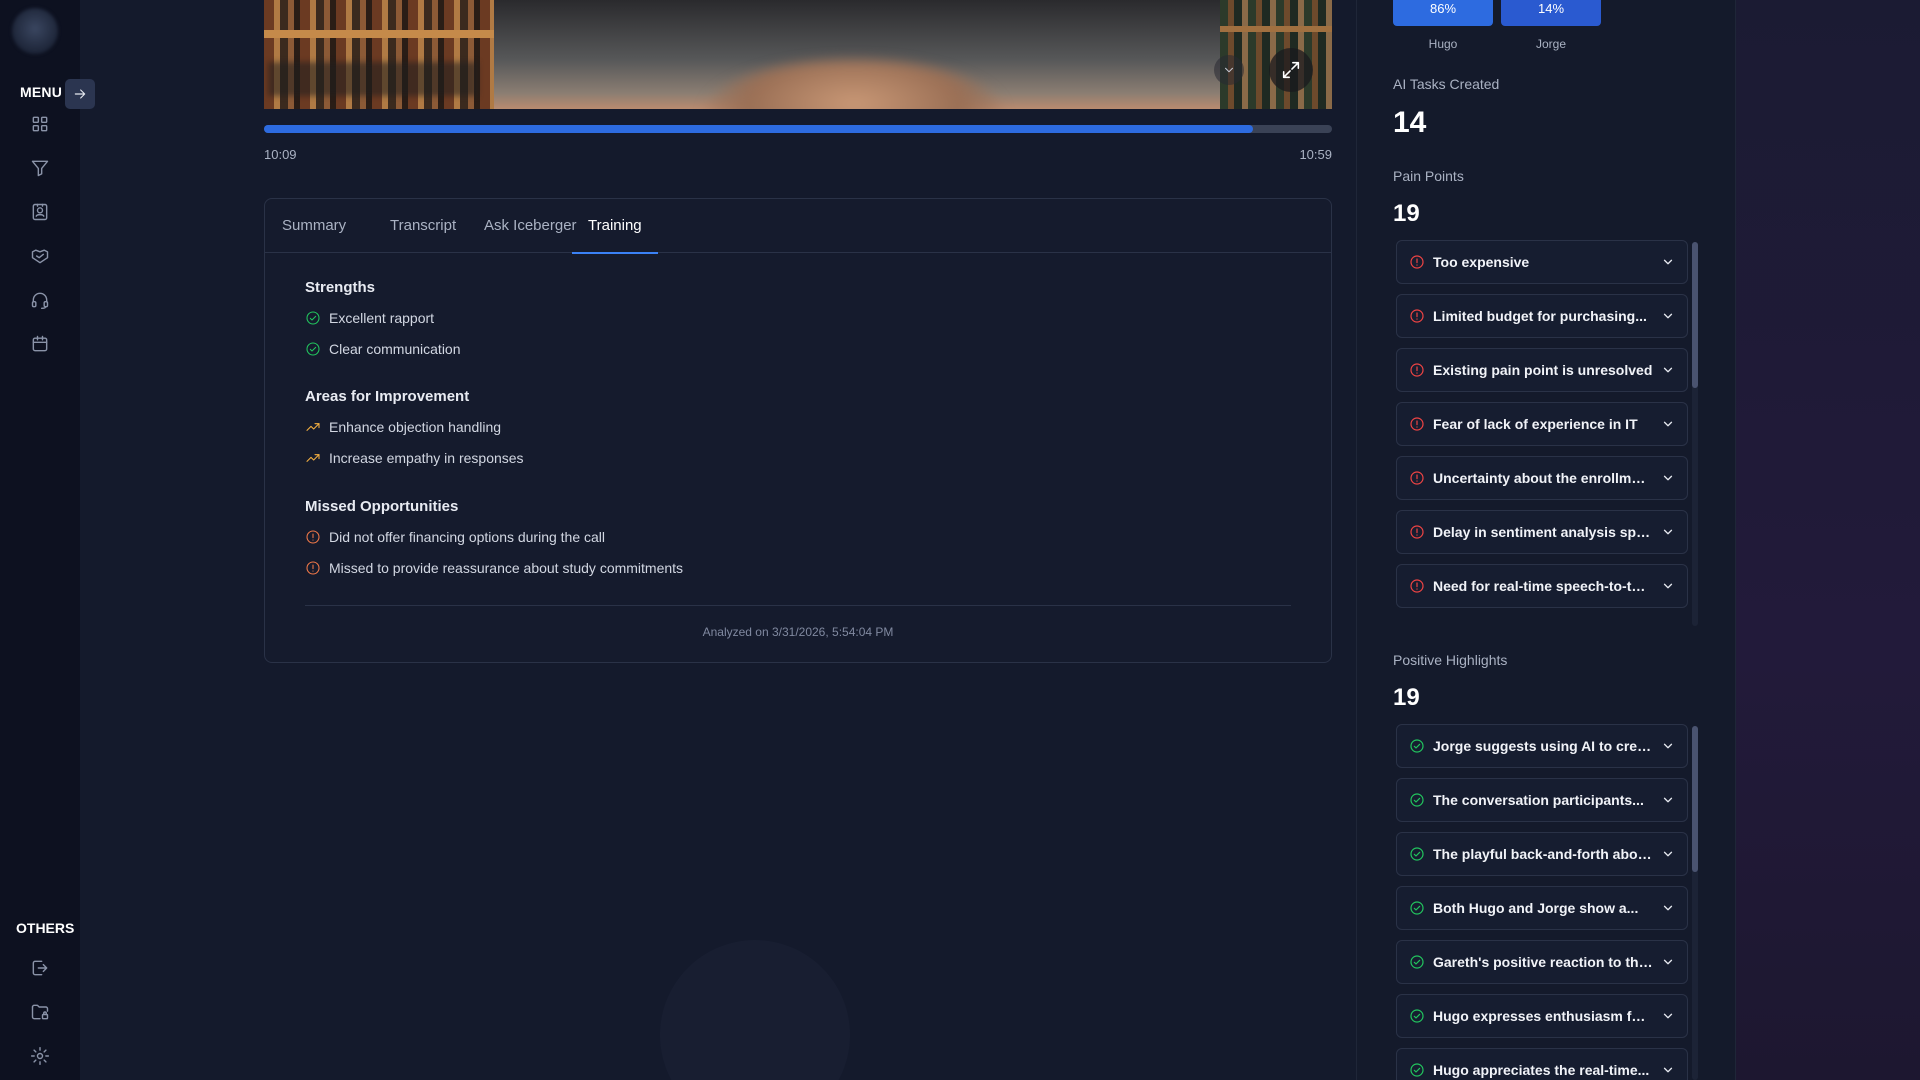 The width and height of the screenshot is (1920, 1080). I want to click on talk-ratio-percent: 14%, so click(1551, 8).